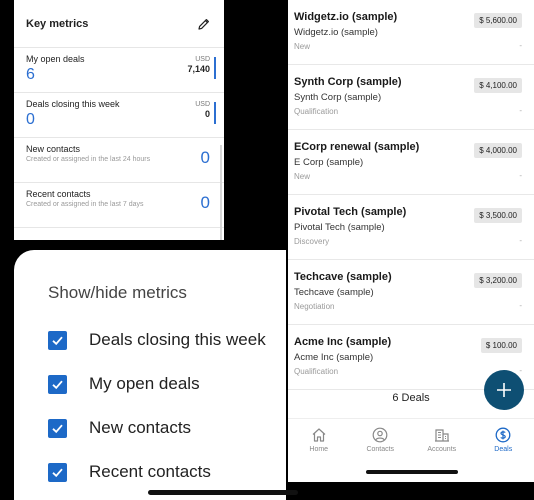 Image resolution: width=534 pixels, height=500 pixels. I want to click on deal-company: E Corp (sample), so click(329, 162).